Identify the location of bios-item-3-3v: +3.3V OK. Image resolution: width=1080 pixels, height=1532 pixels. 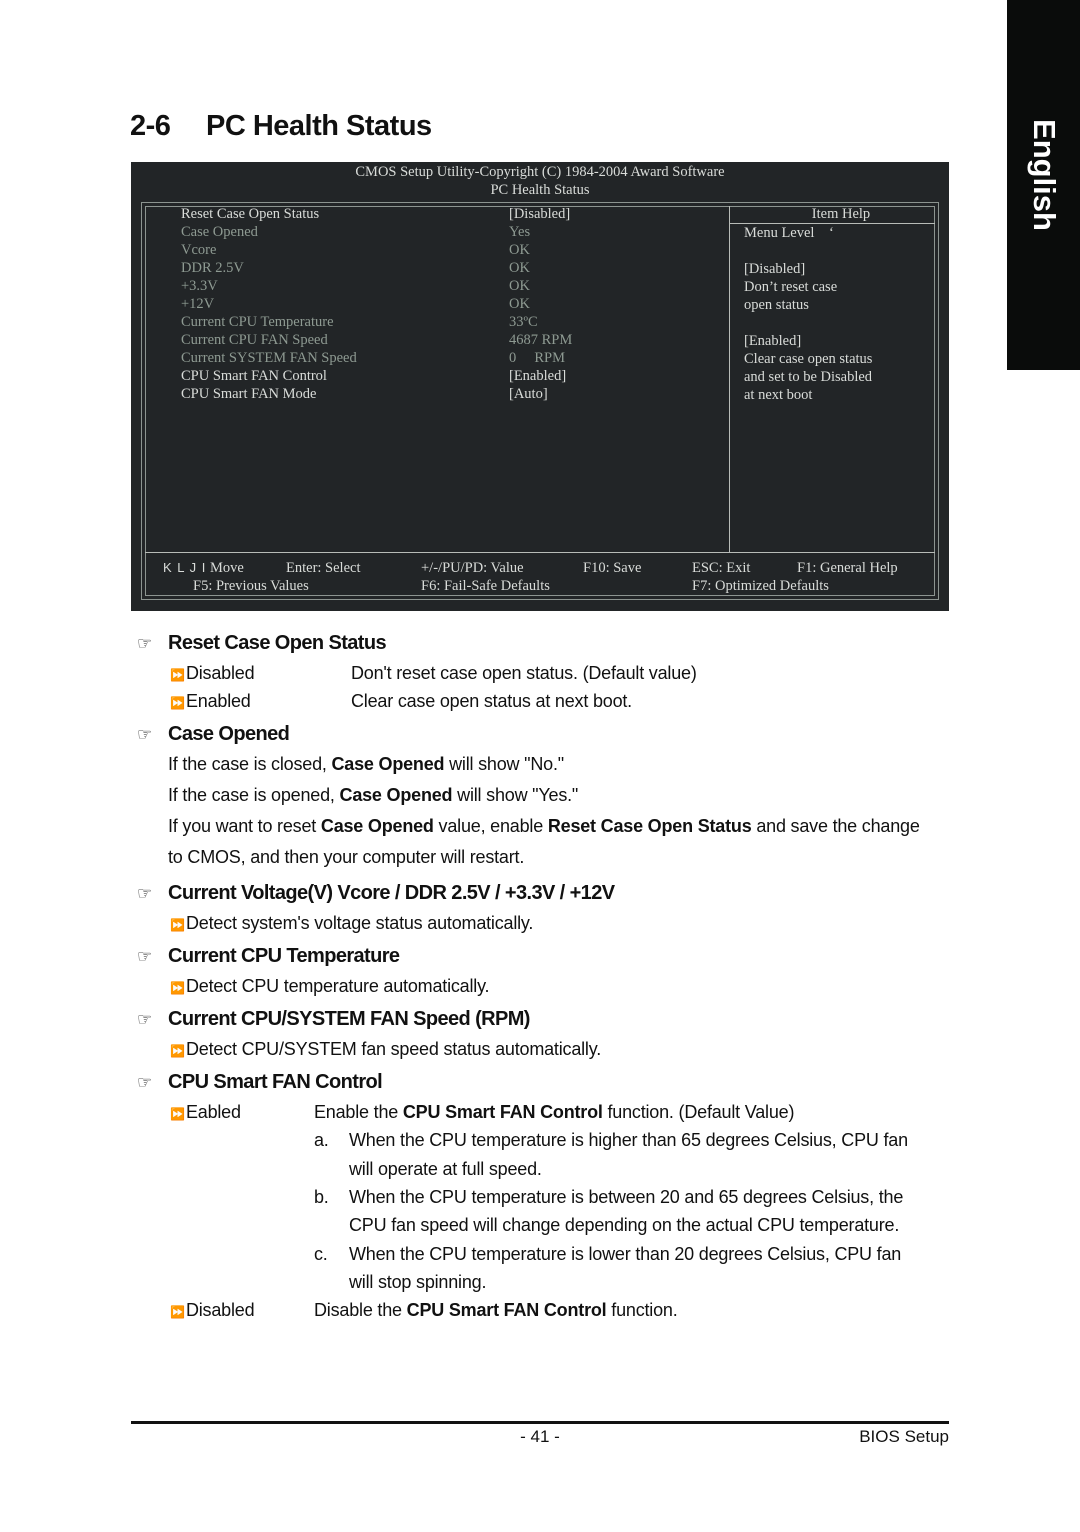
(451, 287).